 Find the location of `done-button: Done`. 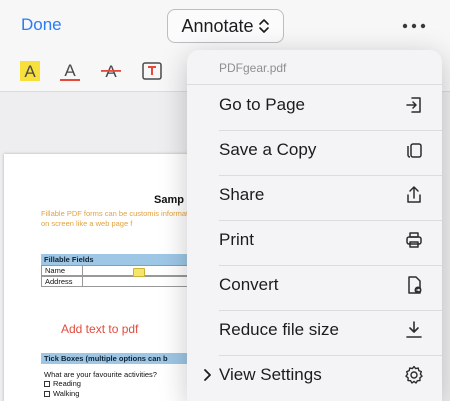

done-button: Done is located at coordinates (41, 25).